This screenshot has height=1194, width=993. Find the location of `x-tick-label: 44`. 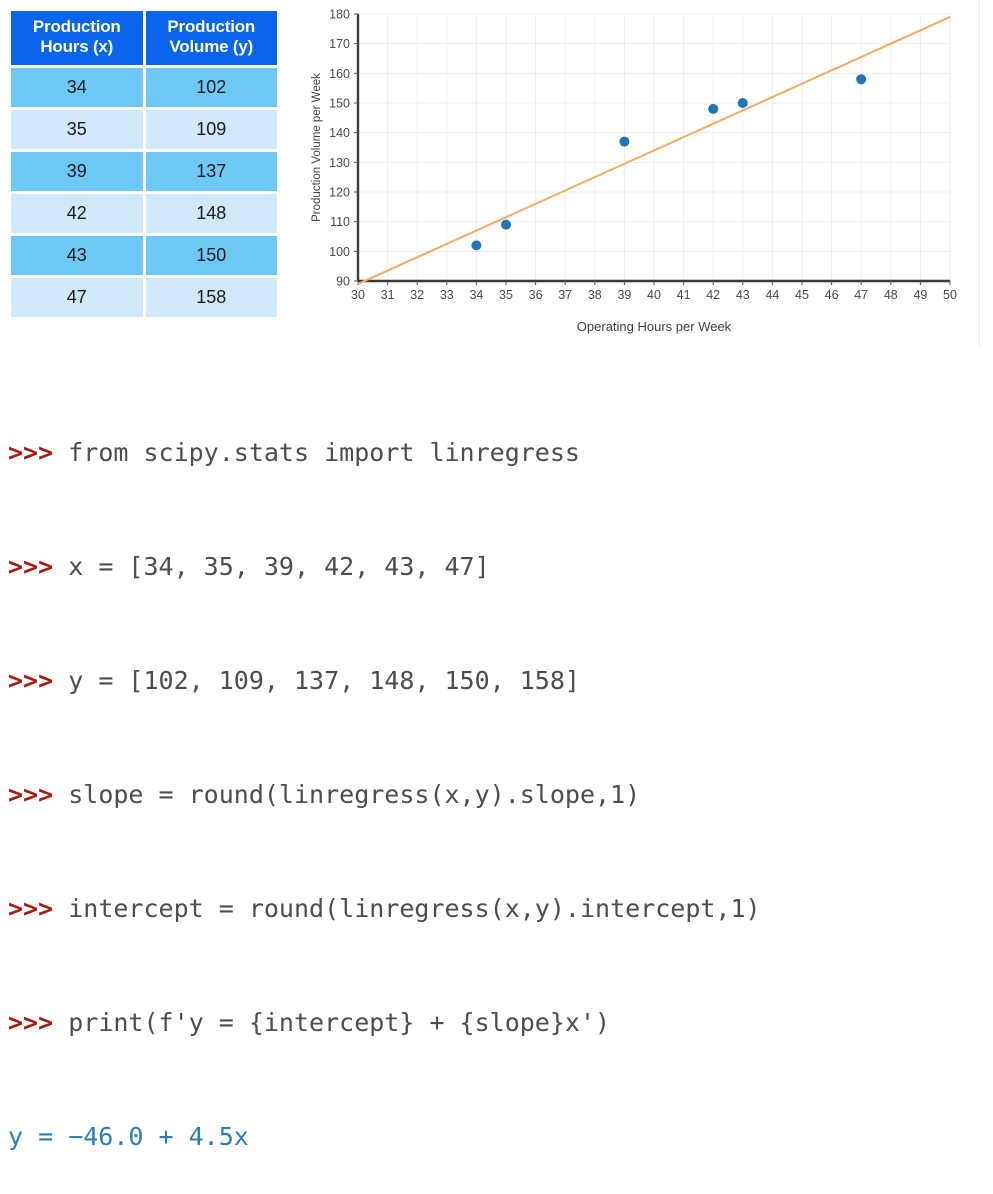

x-tick-label: 44 is located at coordinates (772, 295).